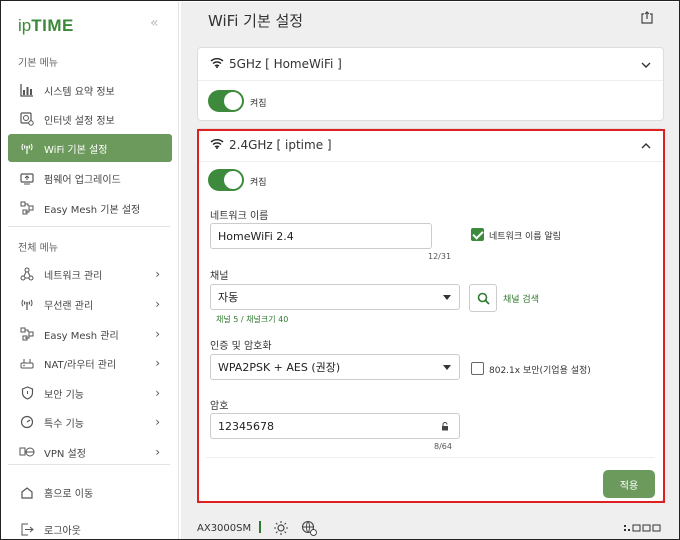 The height and width of the screenshot is (540, 680). What do you see at coordinates (27, 422) in the screenshot?
I see `gauge-icon` at bounding box center [27, 422].